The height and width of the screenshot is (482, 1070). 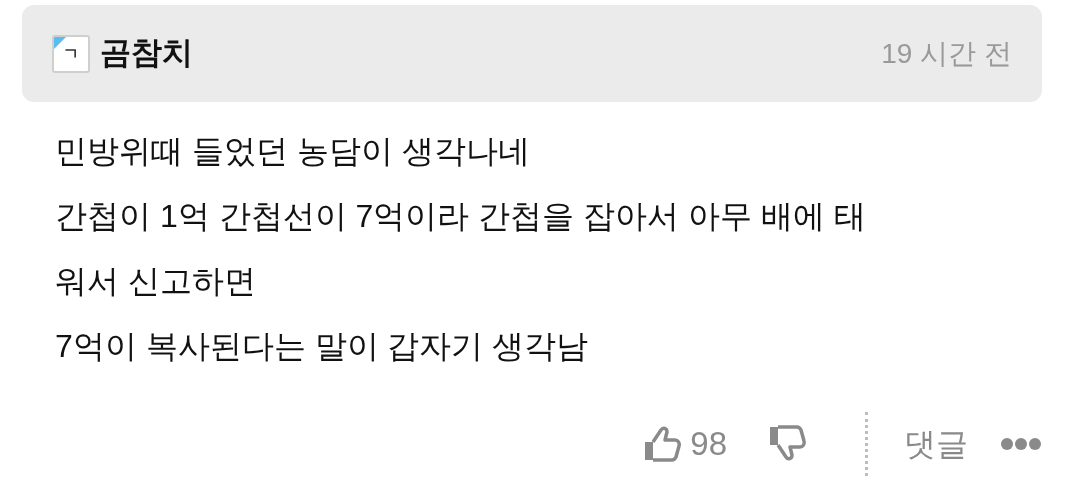 I want to click on author-name: 곰참치, so click(x=146, y=53).